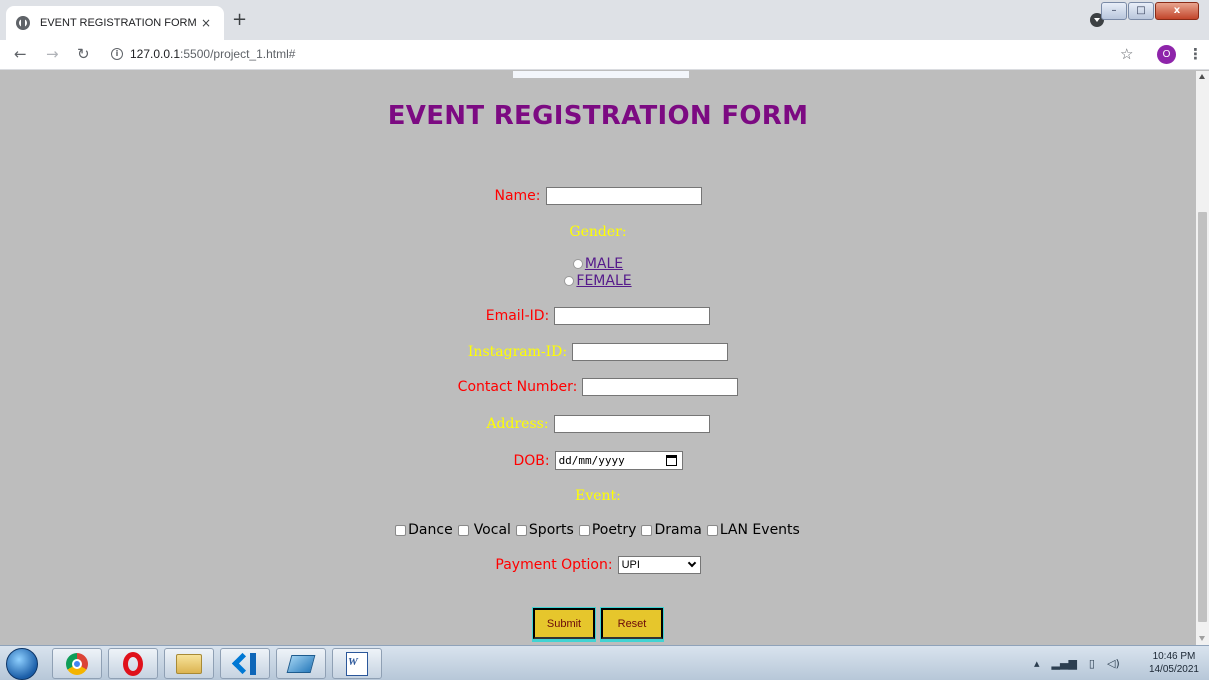 This screenshot has height=680, width=1209. I want to click on folder-icon, so click(189, 663).